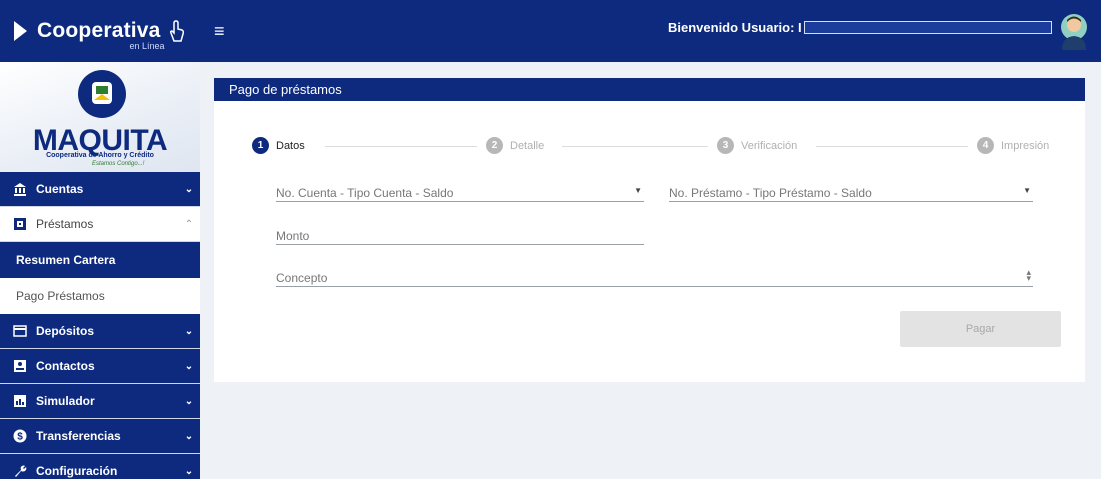 The width and height of the screenshot is (1101, 479). What do you see at coordinates (649, 89) in the screenshot?
I see `page-title: Pago de préstamos` at bounding box center [649, 89].